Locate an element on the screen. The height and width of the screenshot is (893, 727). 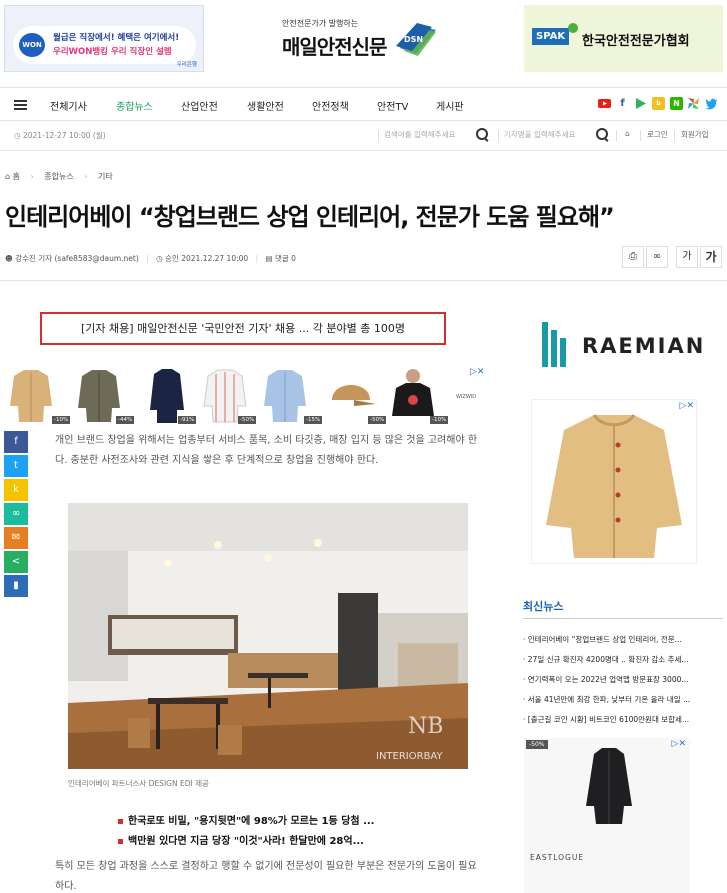
facebook-icon: f is located at coordinates (622, 103).